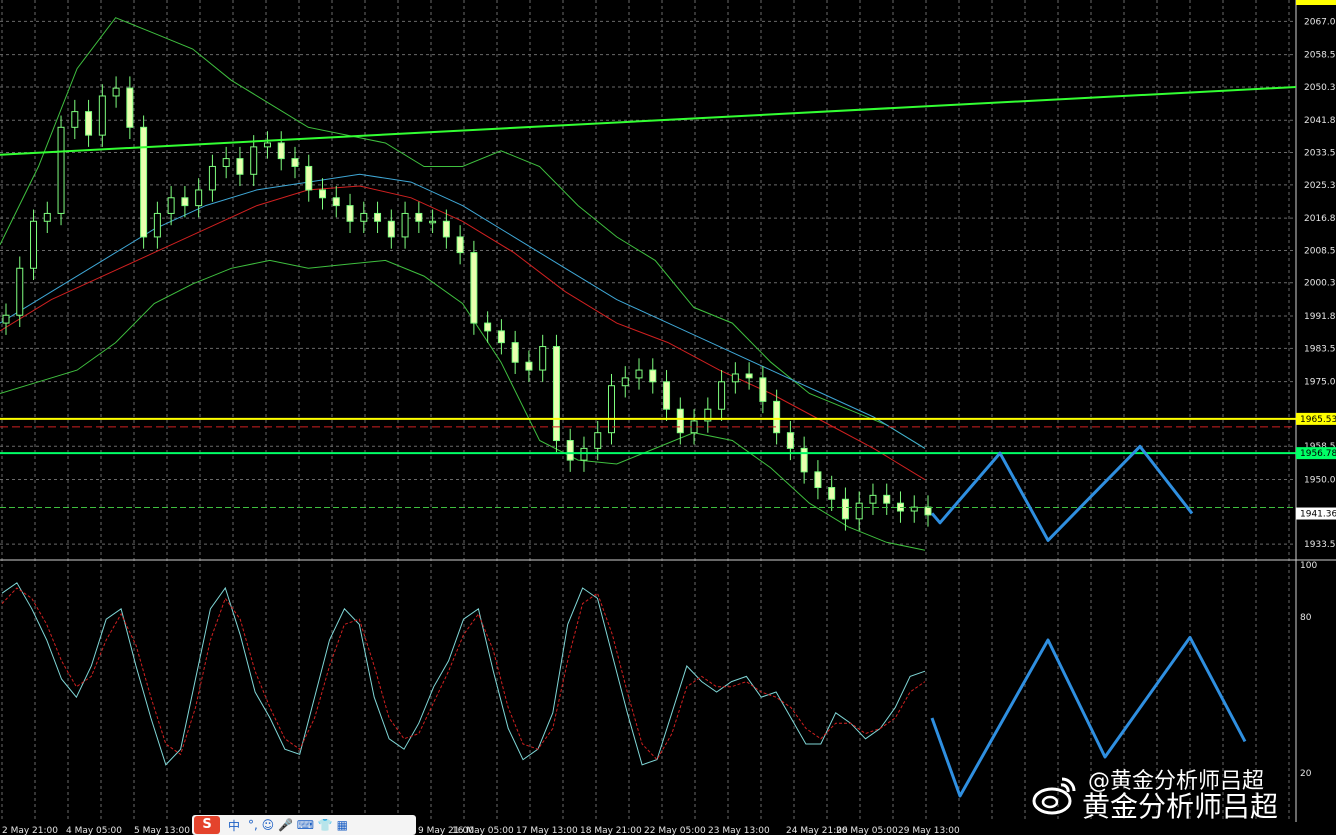  What do you see at coordinates (207, 825) in the screenshot?
I see `sogou-logo-icon: S` at bounding box center [207, 825].